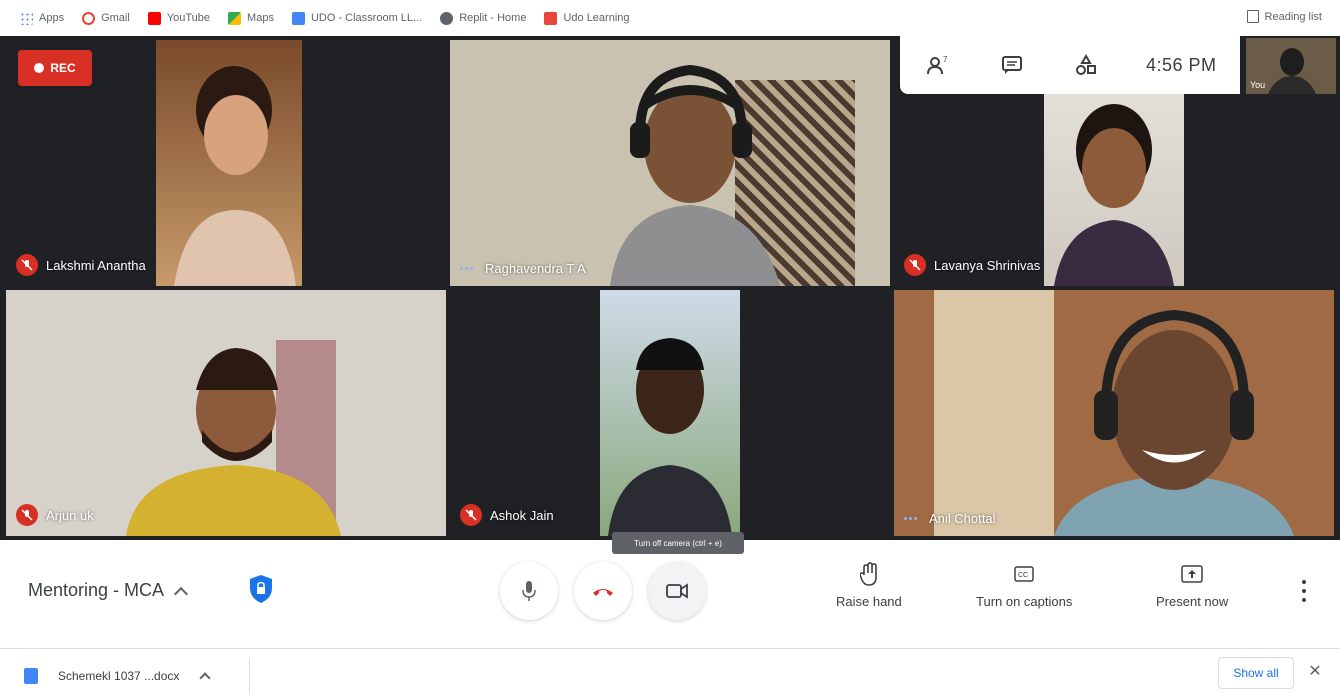 The height and width of the screenshot is (700, 1340). I want to click on bookmark-learning: Udo Learning, so click(587, 18).